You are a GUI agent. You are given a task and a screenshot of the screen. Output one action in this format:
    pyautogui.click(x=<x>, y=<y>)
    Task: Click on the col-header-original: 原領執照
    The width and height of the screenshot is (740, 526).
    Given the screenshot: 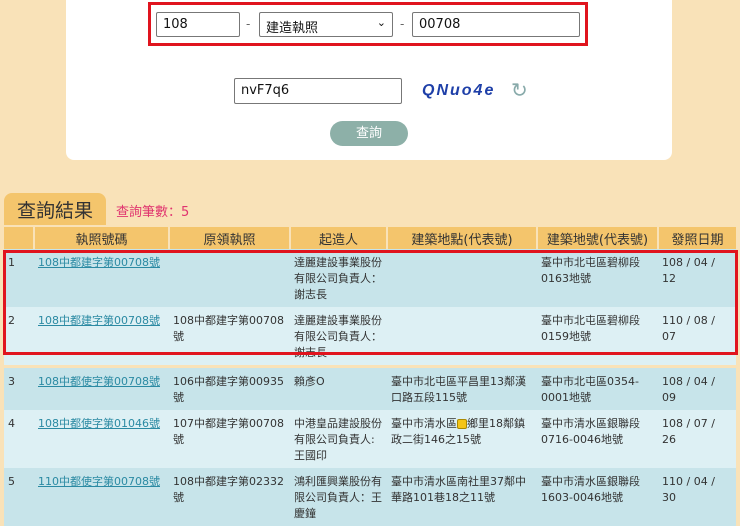 What is the action you would take?
    pyautogui.click(x=229, y=238)
    